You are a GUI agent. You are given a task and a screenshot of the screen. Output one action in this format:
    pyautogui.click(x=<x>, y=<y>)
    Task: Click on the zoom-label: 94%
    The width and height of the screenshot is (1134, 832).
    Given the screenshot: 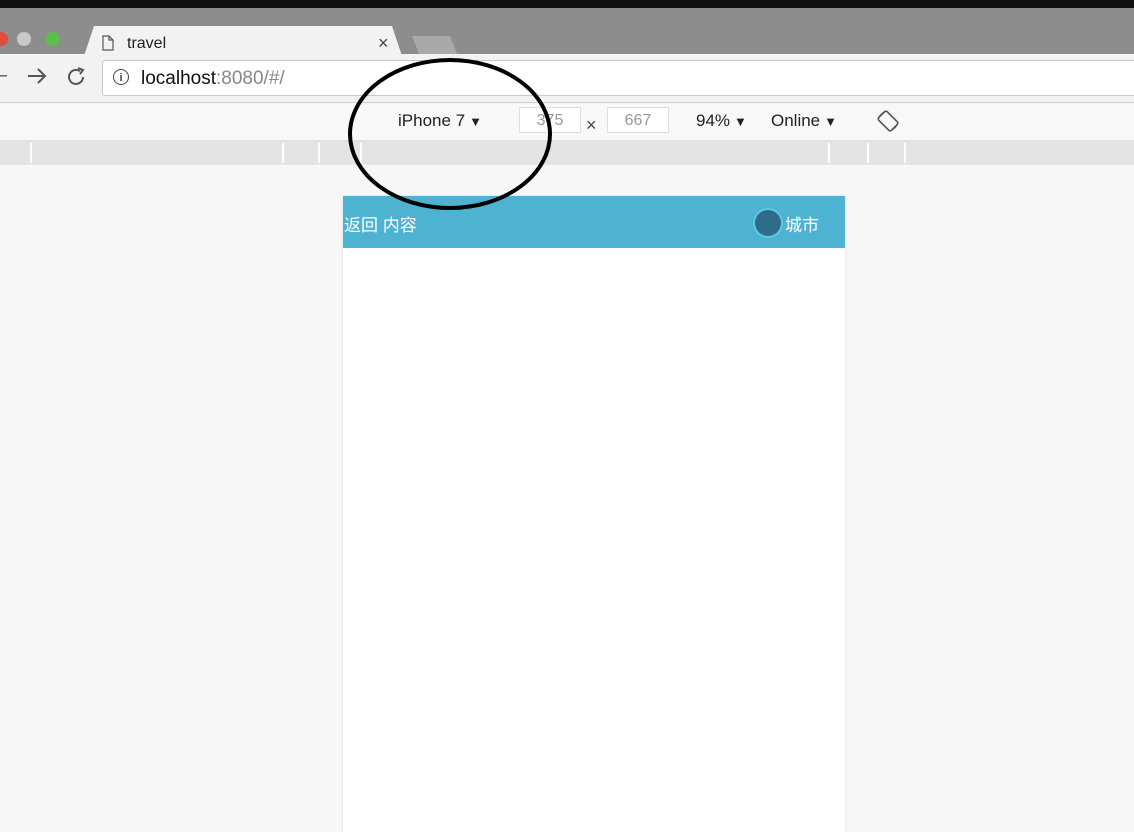 What is the action you would take?
    pyautogui.click(x=713, y=120)
    